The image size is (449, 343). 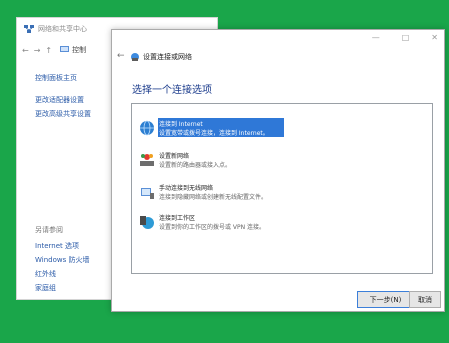 I want to click on window-controls: — □ ✕, so click(x=405, y=37).